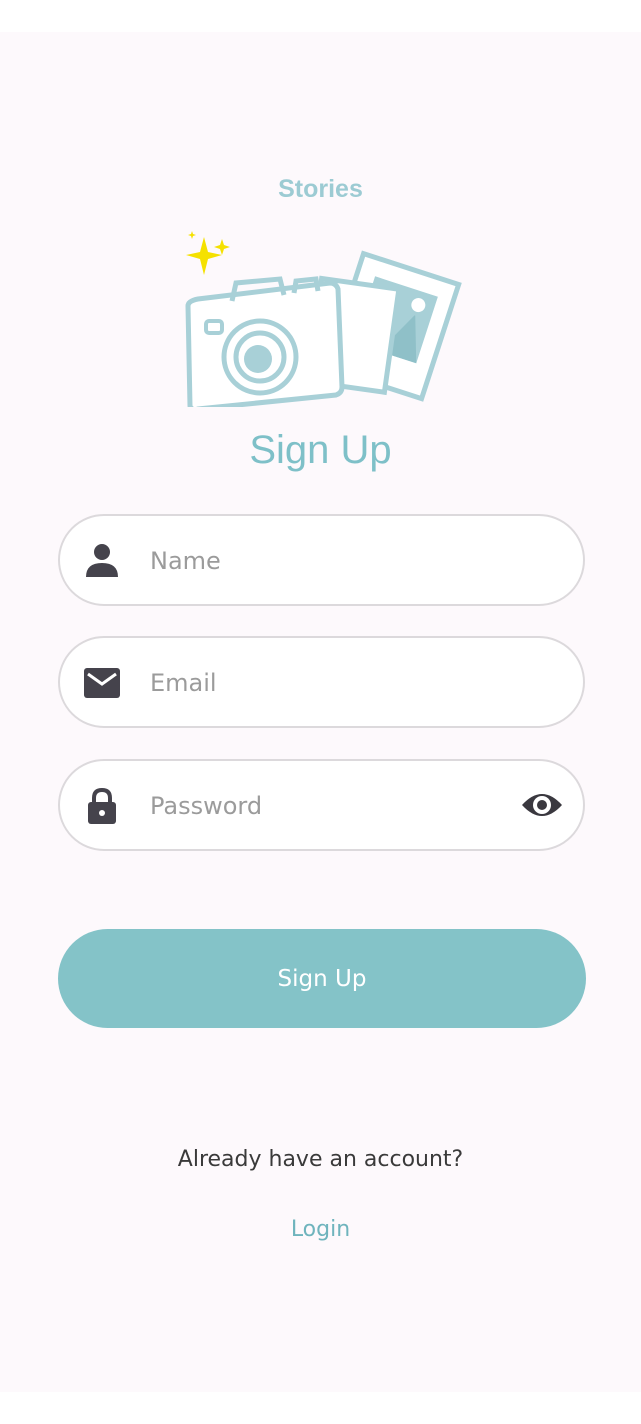  Describe the element at coordinates (323, 319) in the screenshot. I see `camera-photo-logo-icon` at that location.